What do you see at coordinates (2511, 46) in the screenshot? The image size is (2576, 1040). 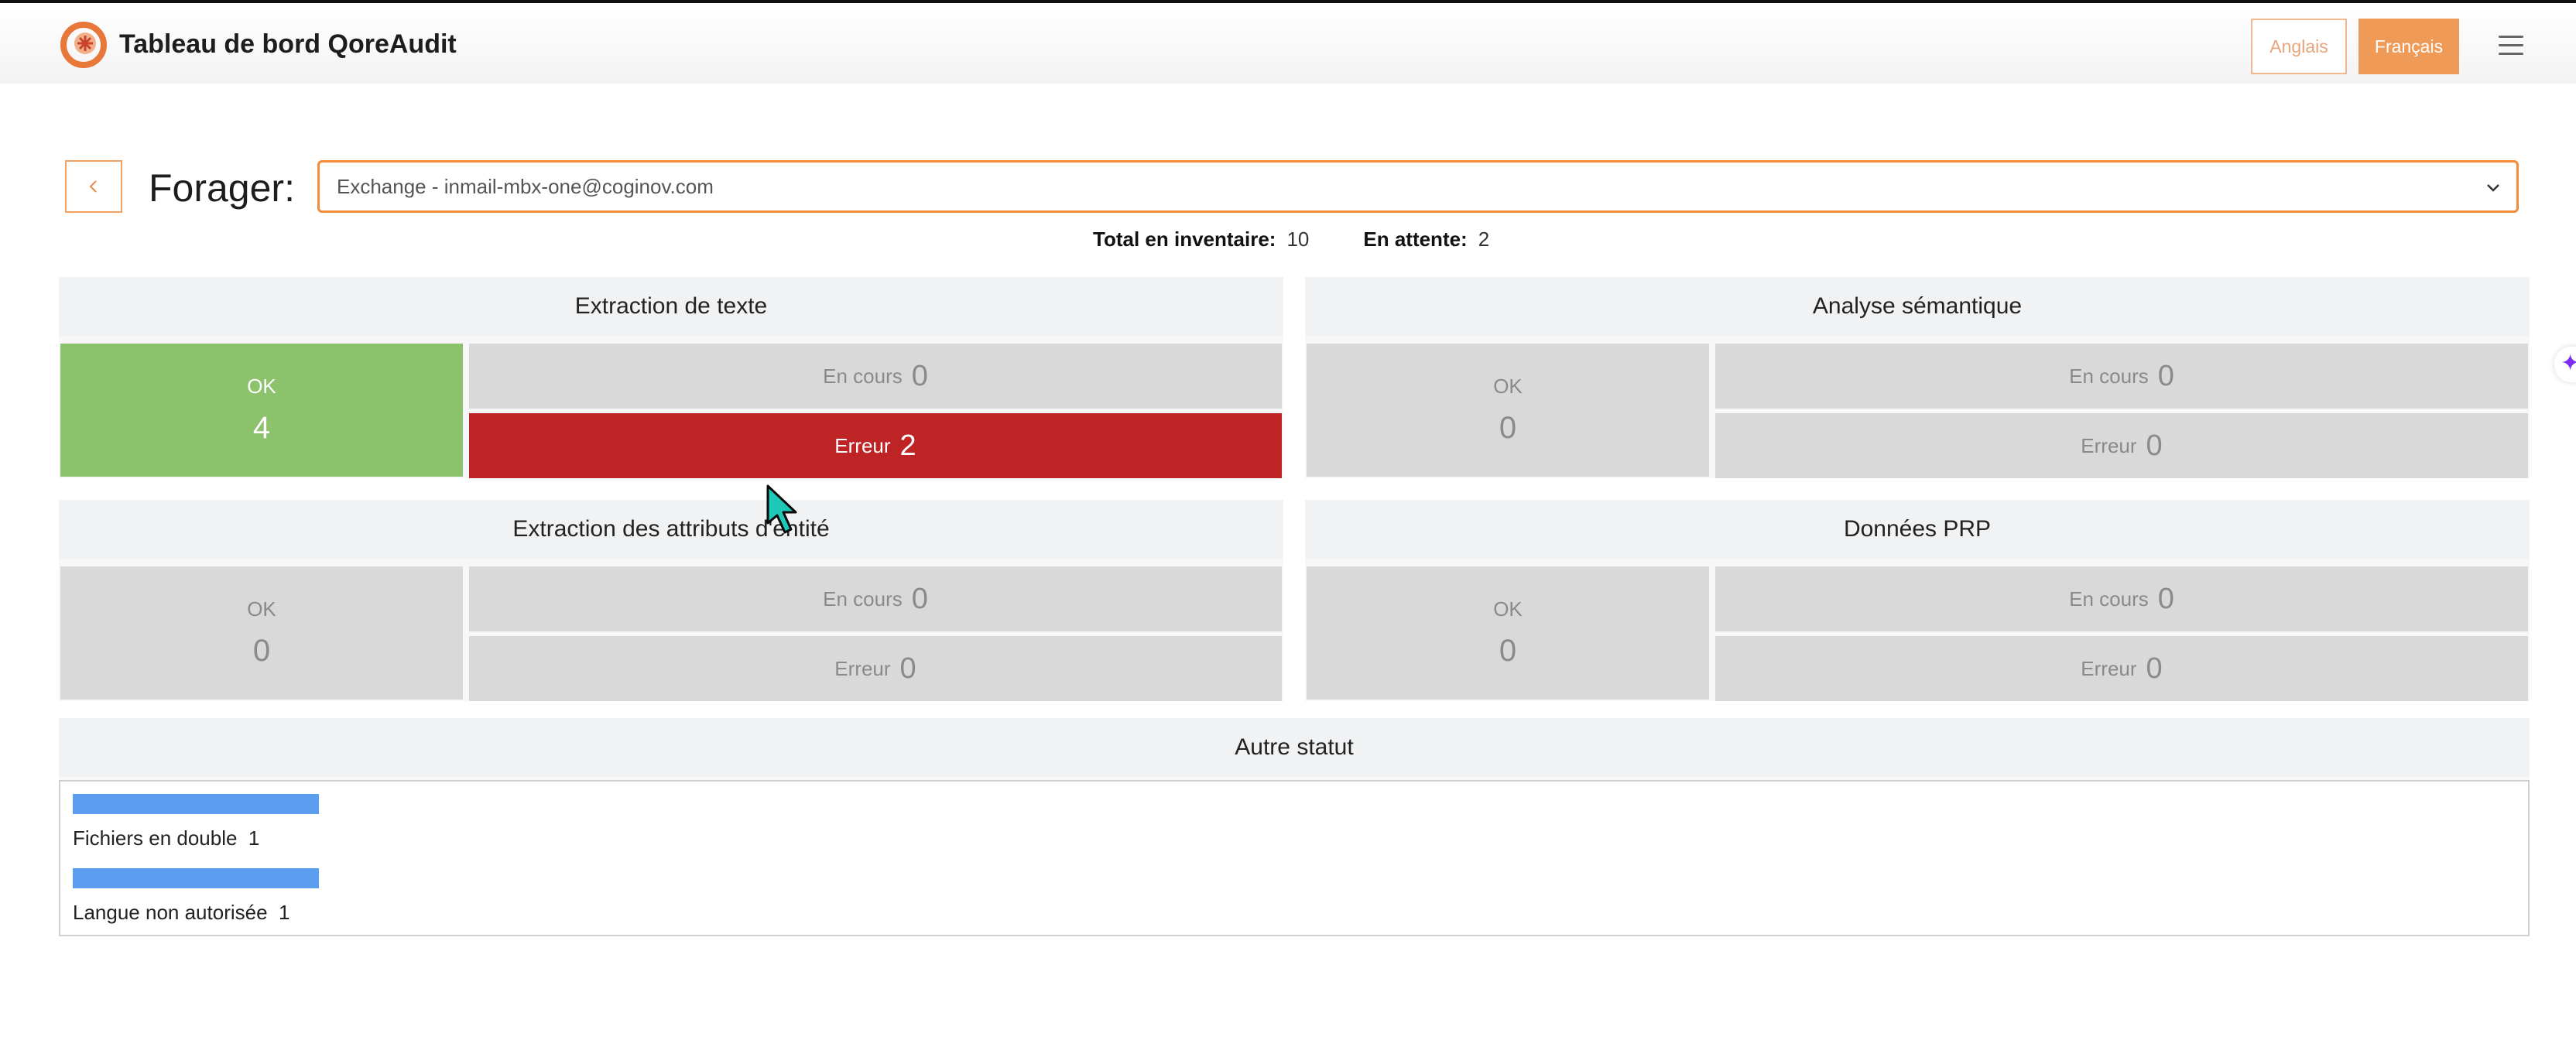 I see `hamburger-menu-icon` at bounding box center [2511, 46].